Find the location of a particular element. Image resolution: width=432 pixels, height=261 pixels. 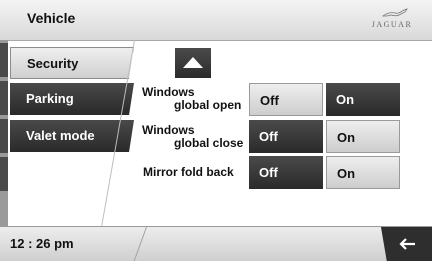

windows-close-off-button: Off is located at coordinates (286, 136).